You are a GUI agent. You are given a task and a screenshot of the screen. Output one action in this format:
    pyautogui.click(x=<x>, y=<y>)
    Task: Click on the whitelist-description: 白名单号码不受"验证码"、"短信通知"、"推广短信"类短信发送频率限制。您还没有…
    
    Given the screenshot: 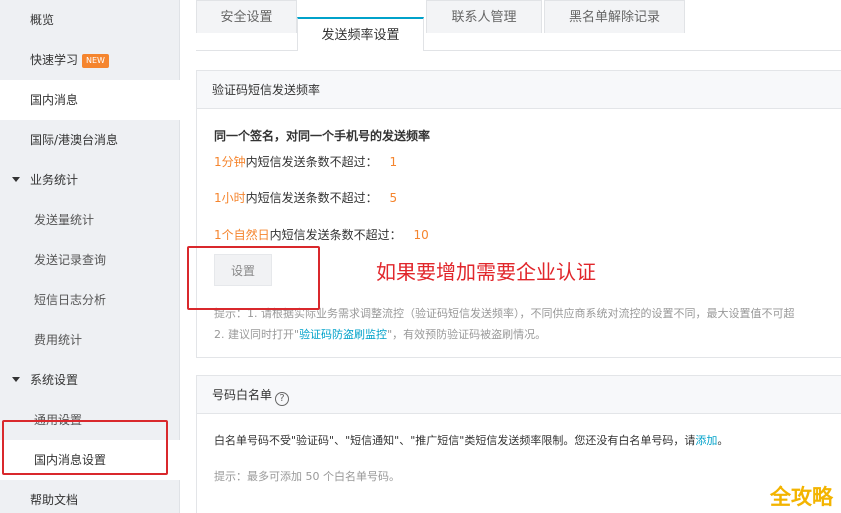 What is the action you would take?
    pyautogui.click(x=471, y=440)
    